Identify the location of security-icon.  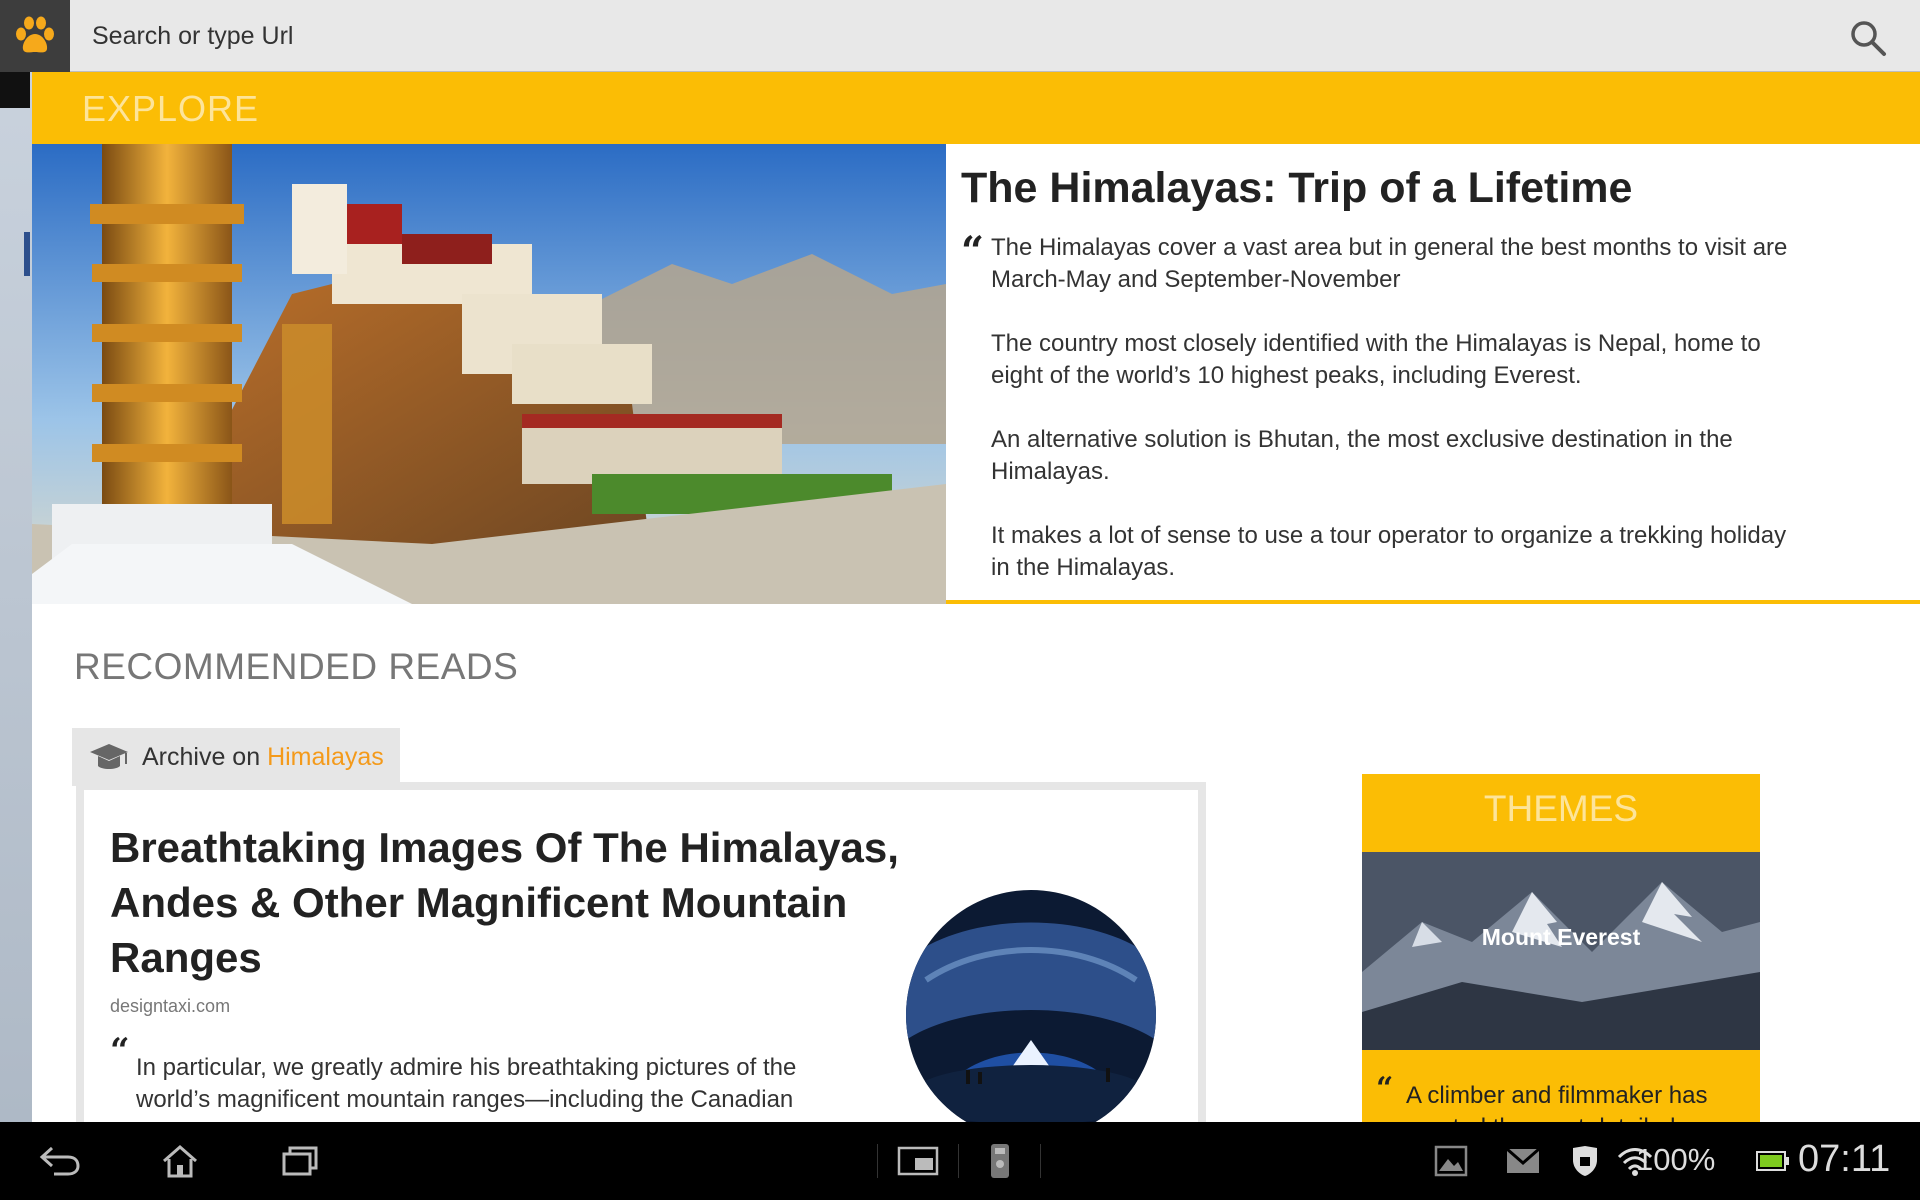
(1585, 1161).